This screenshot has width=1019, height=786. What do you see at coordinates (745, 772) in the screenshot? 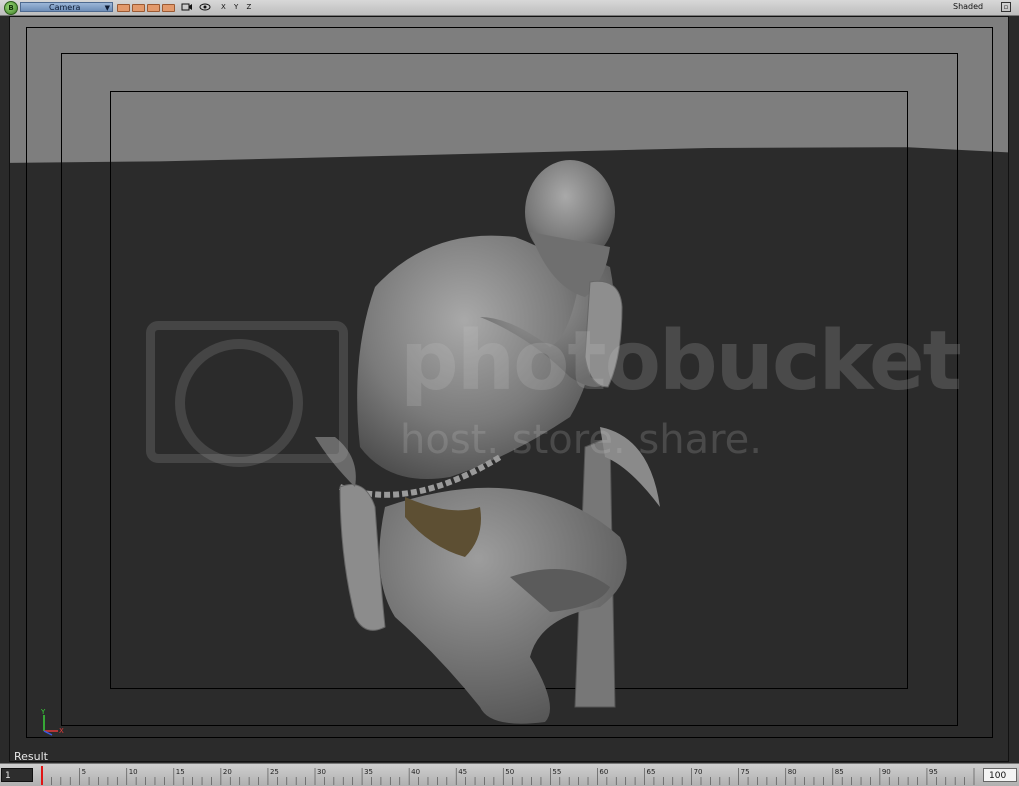
I see `timeline-tick-label: 75` at bounding box center [745, 772].